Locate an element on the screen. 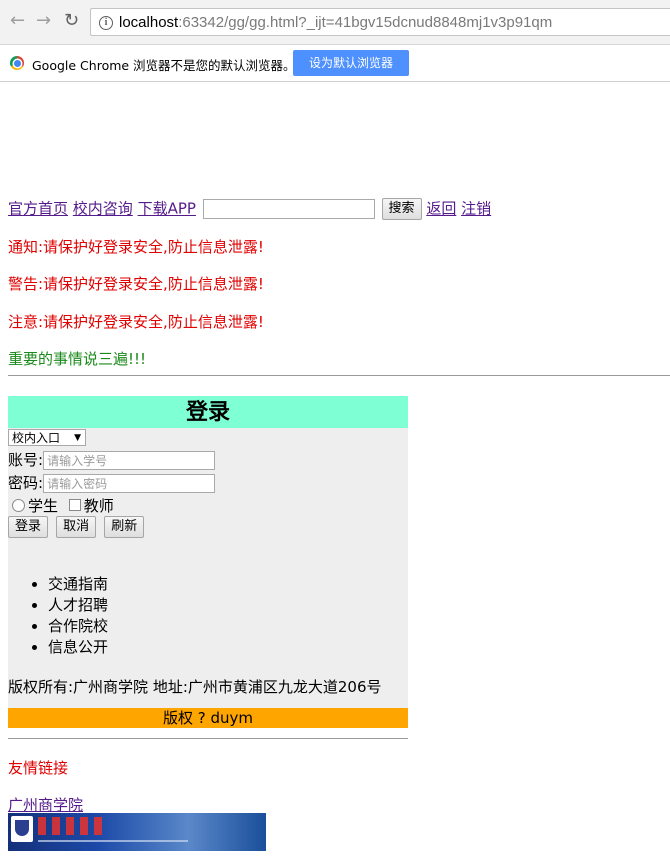  search-input is located at coordinates (288, 209).